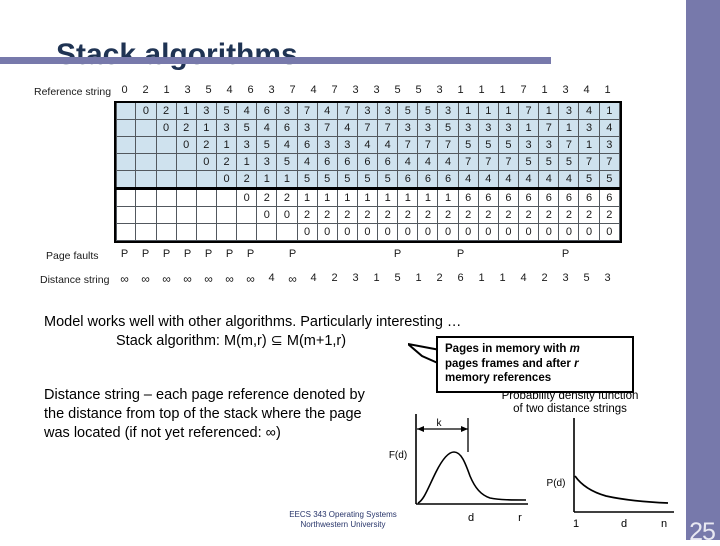  I want to click on distance-string-cell: 6, so click(460, 278).